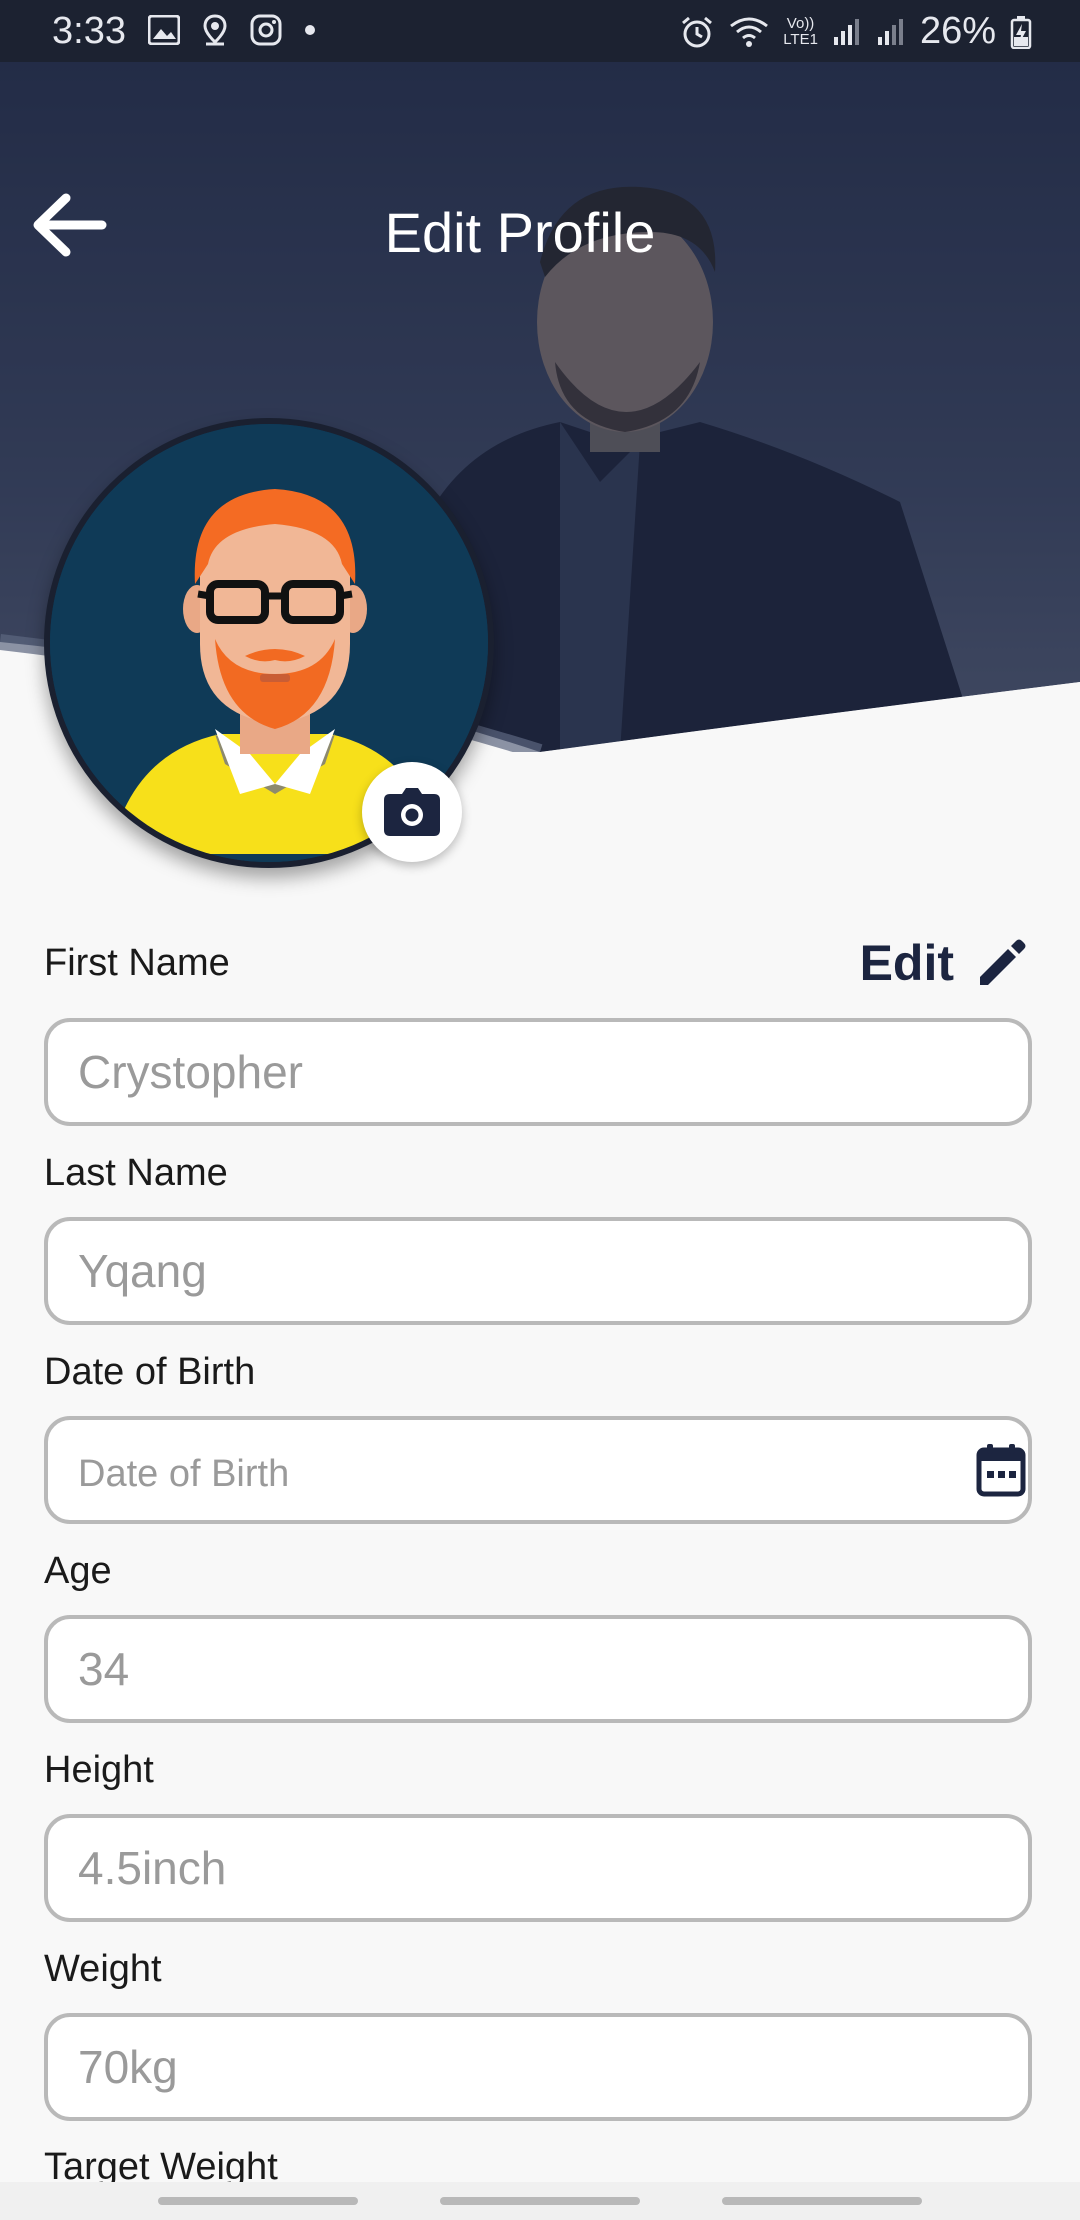 Image resolution: width=1080 pixels, height=2220 pixels. I want to click on volte-label: Vo)), so click(800, 23).